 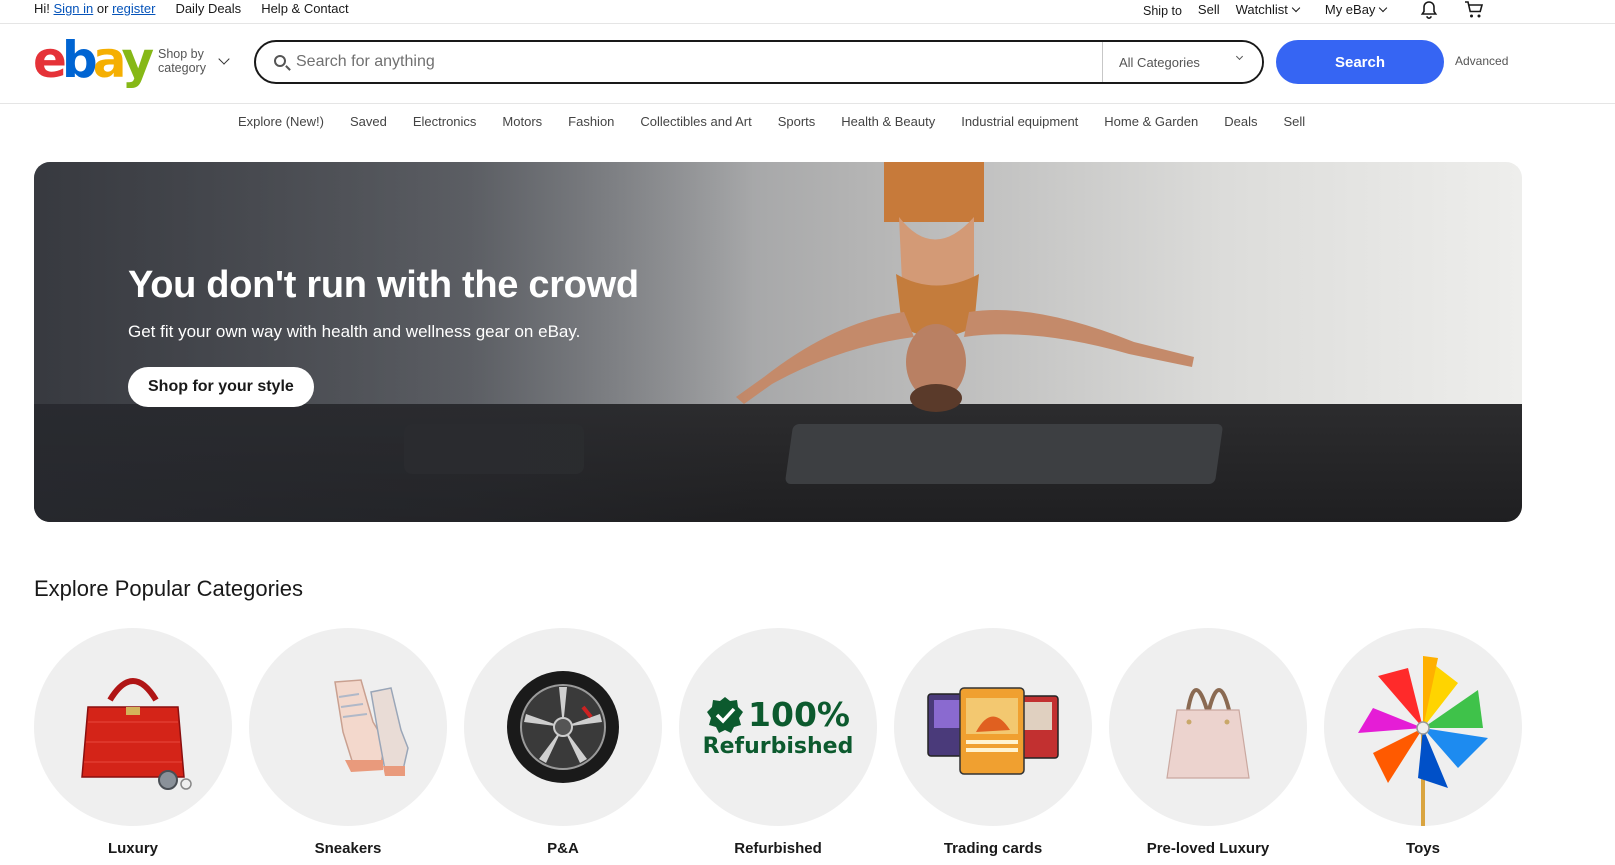 What do you see at coordinates (1481, 61) in the screenshot?
I see `advanced-search-link: Advanced` at bounding box center [1481, 61].